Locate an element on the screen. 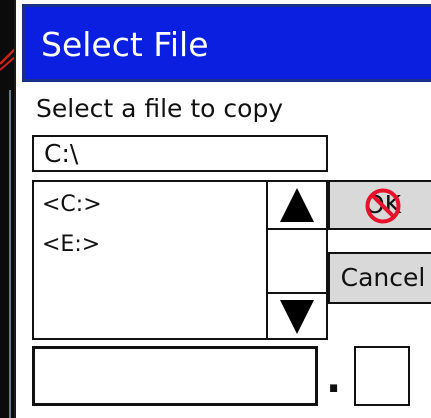  filename-input is located at coordinates (175, 376).